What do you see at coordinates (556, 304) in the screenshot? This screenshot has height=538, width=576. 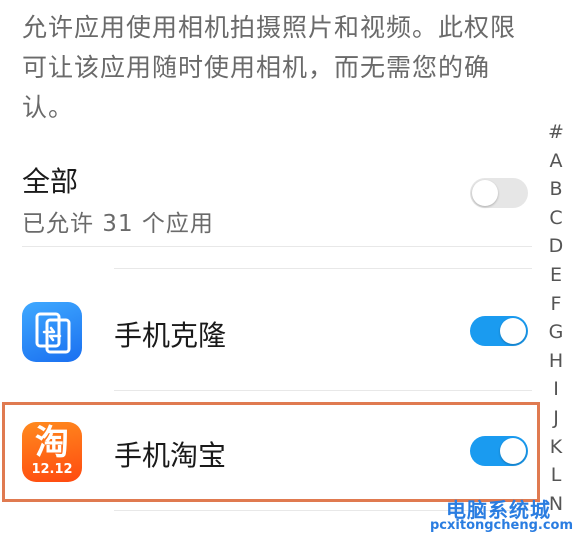 I see `alphabet-index-letter: F` at bounding box center [556, 304].